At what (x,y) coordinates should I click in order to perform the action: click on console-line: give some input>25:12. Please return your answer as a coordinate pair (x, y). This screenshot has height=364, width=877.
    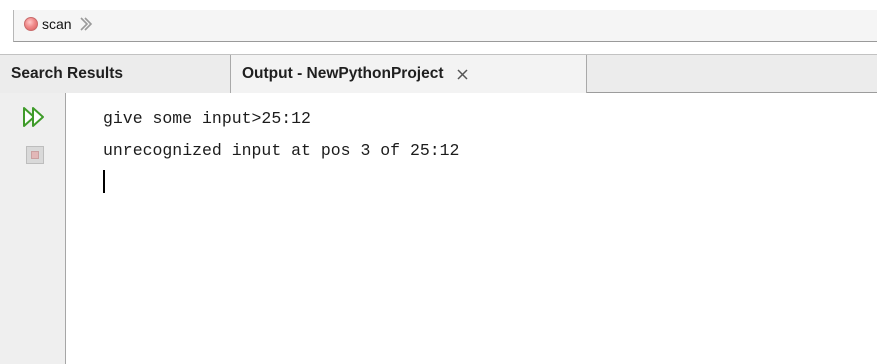
    Looking at the image, I should click on (207, 118).